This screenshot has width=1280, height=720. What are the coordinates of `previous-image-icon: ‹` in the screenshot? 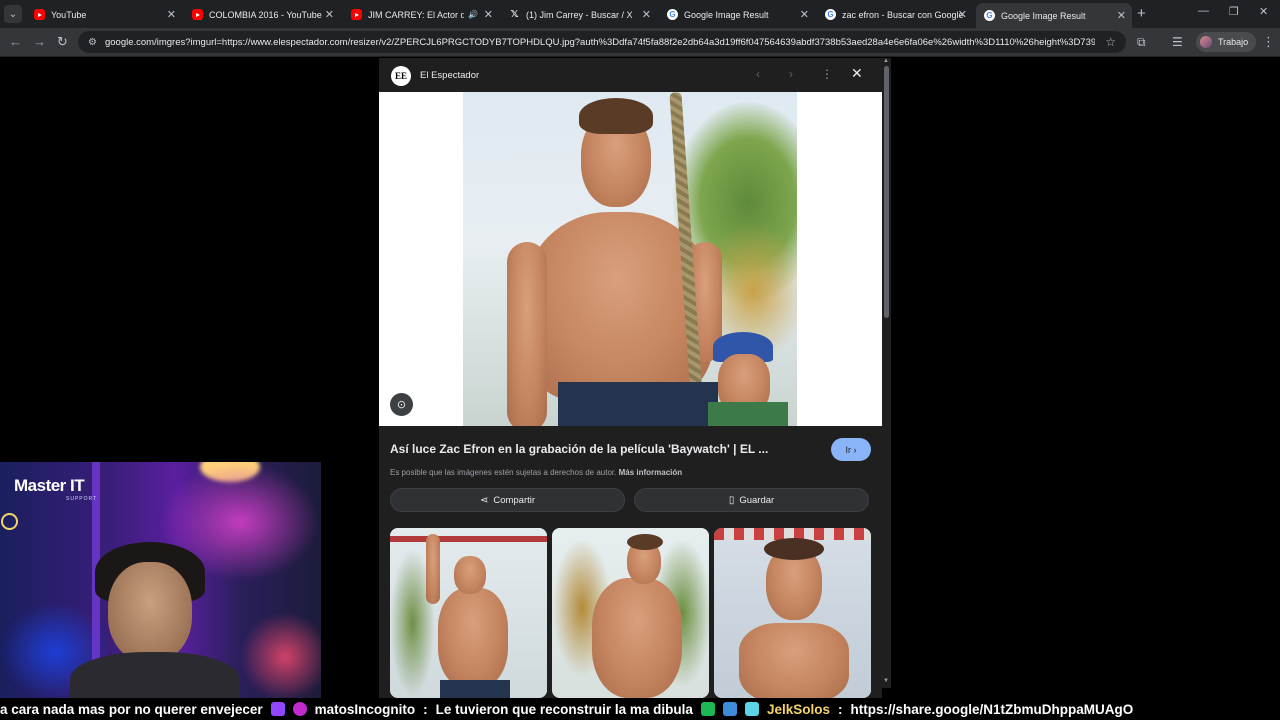 It's located at (758, 74).